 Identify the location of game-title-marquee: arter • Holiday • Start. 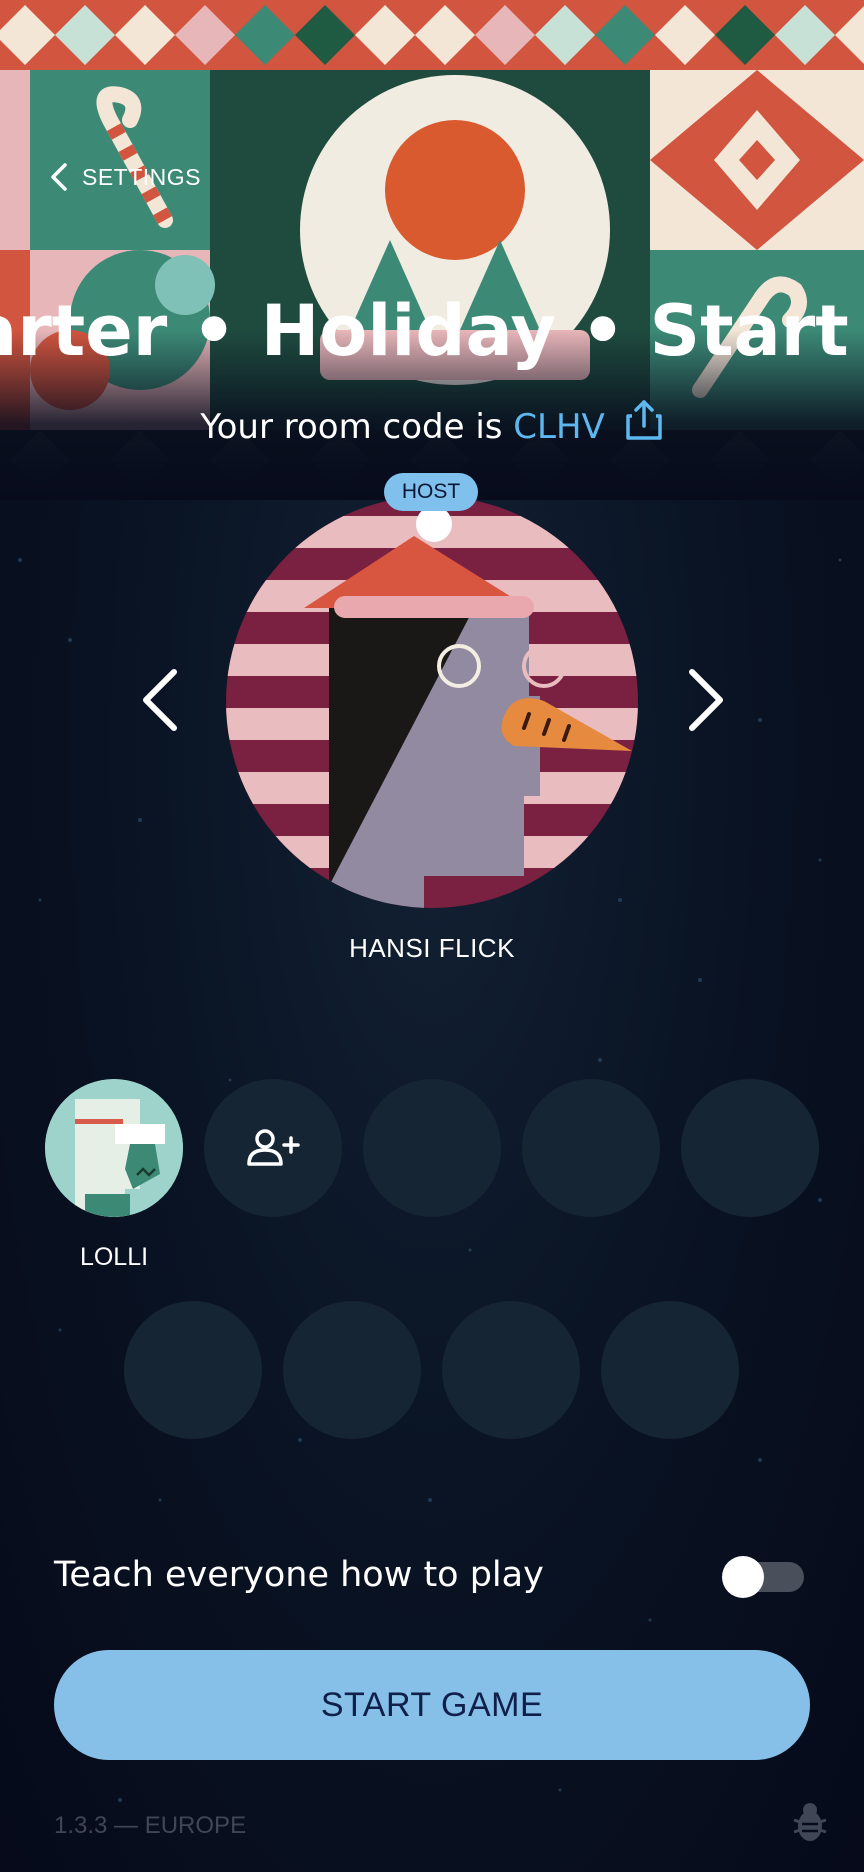
(424, 331).